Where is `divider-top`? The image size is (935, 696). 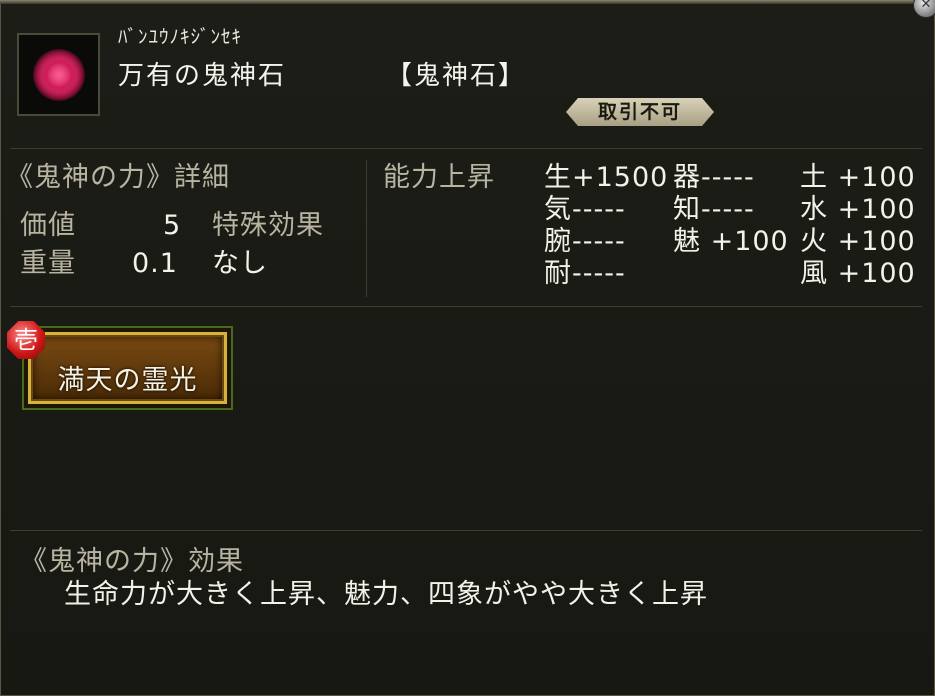 divider-top is located at coordinates (466, 148).